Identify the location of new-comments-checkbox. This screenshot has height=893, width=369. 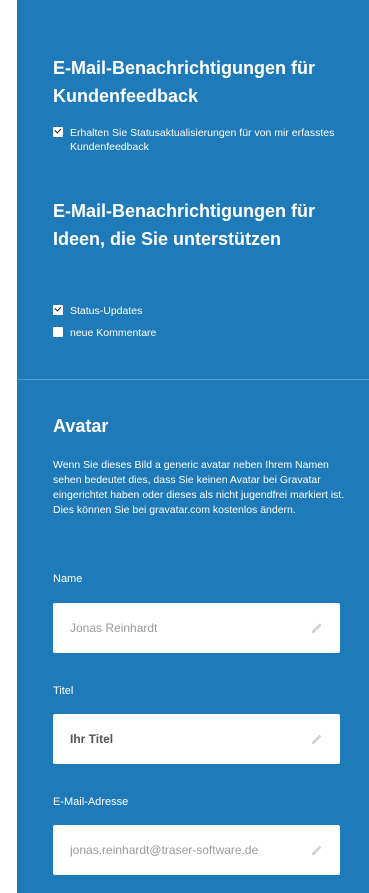
(58, 332).